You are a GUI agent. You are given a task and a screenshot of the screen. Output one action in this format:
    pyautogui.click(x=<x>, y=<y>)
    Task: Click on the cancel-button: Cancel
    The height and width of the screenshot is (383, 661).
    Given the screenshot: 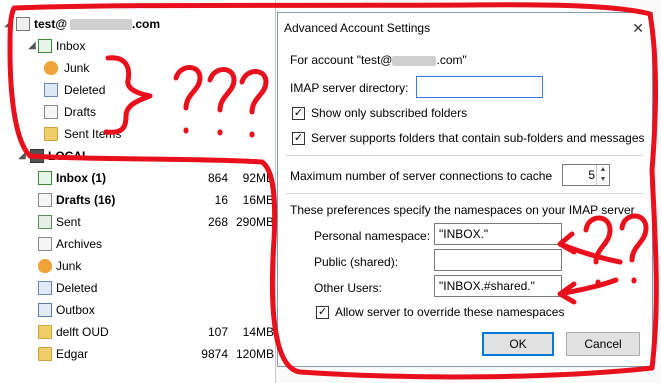 What is the action you would take?
    pyautogui.click(x=603, y=344)
    